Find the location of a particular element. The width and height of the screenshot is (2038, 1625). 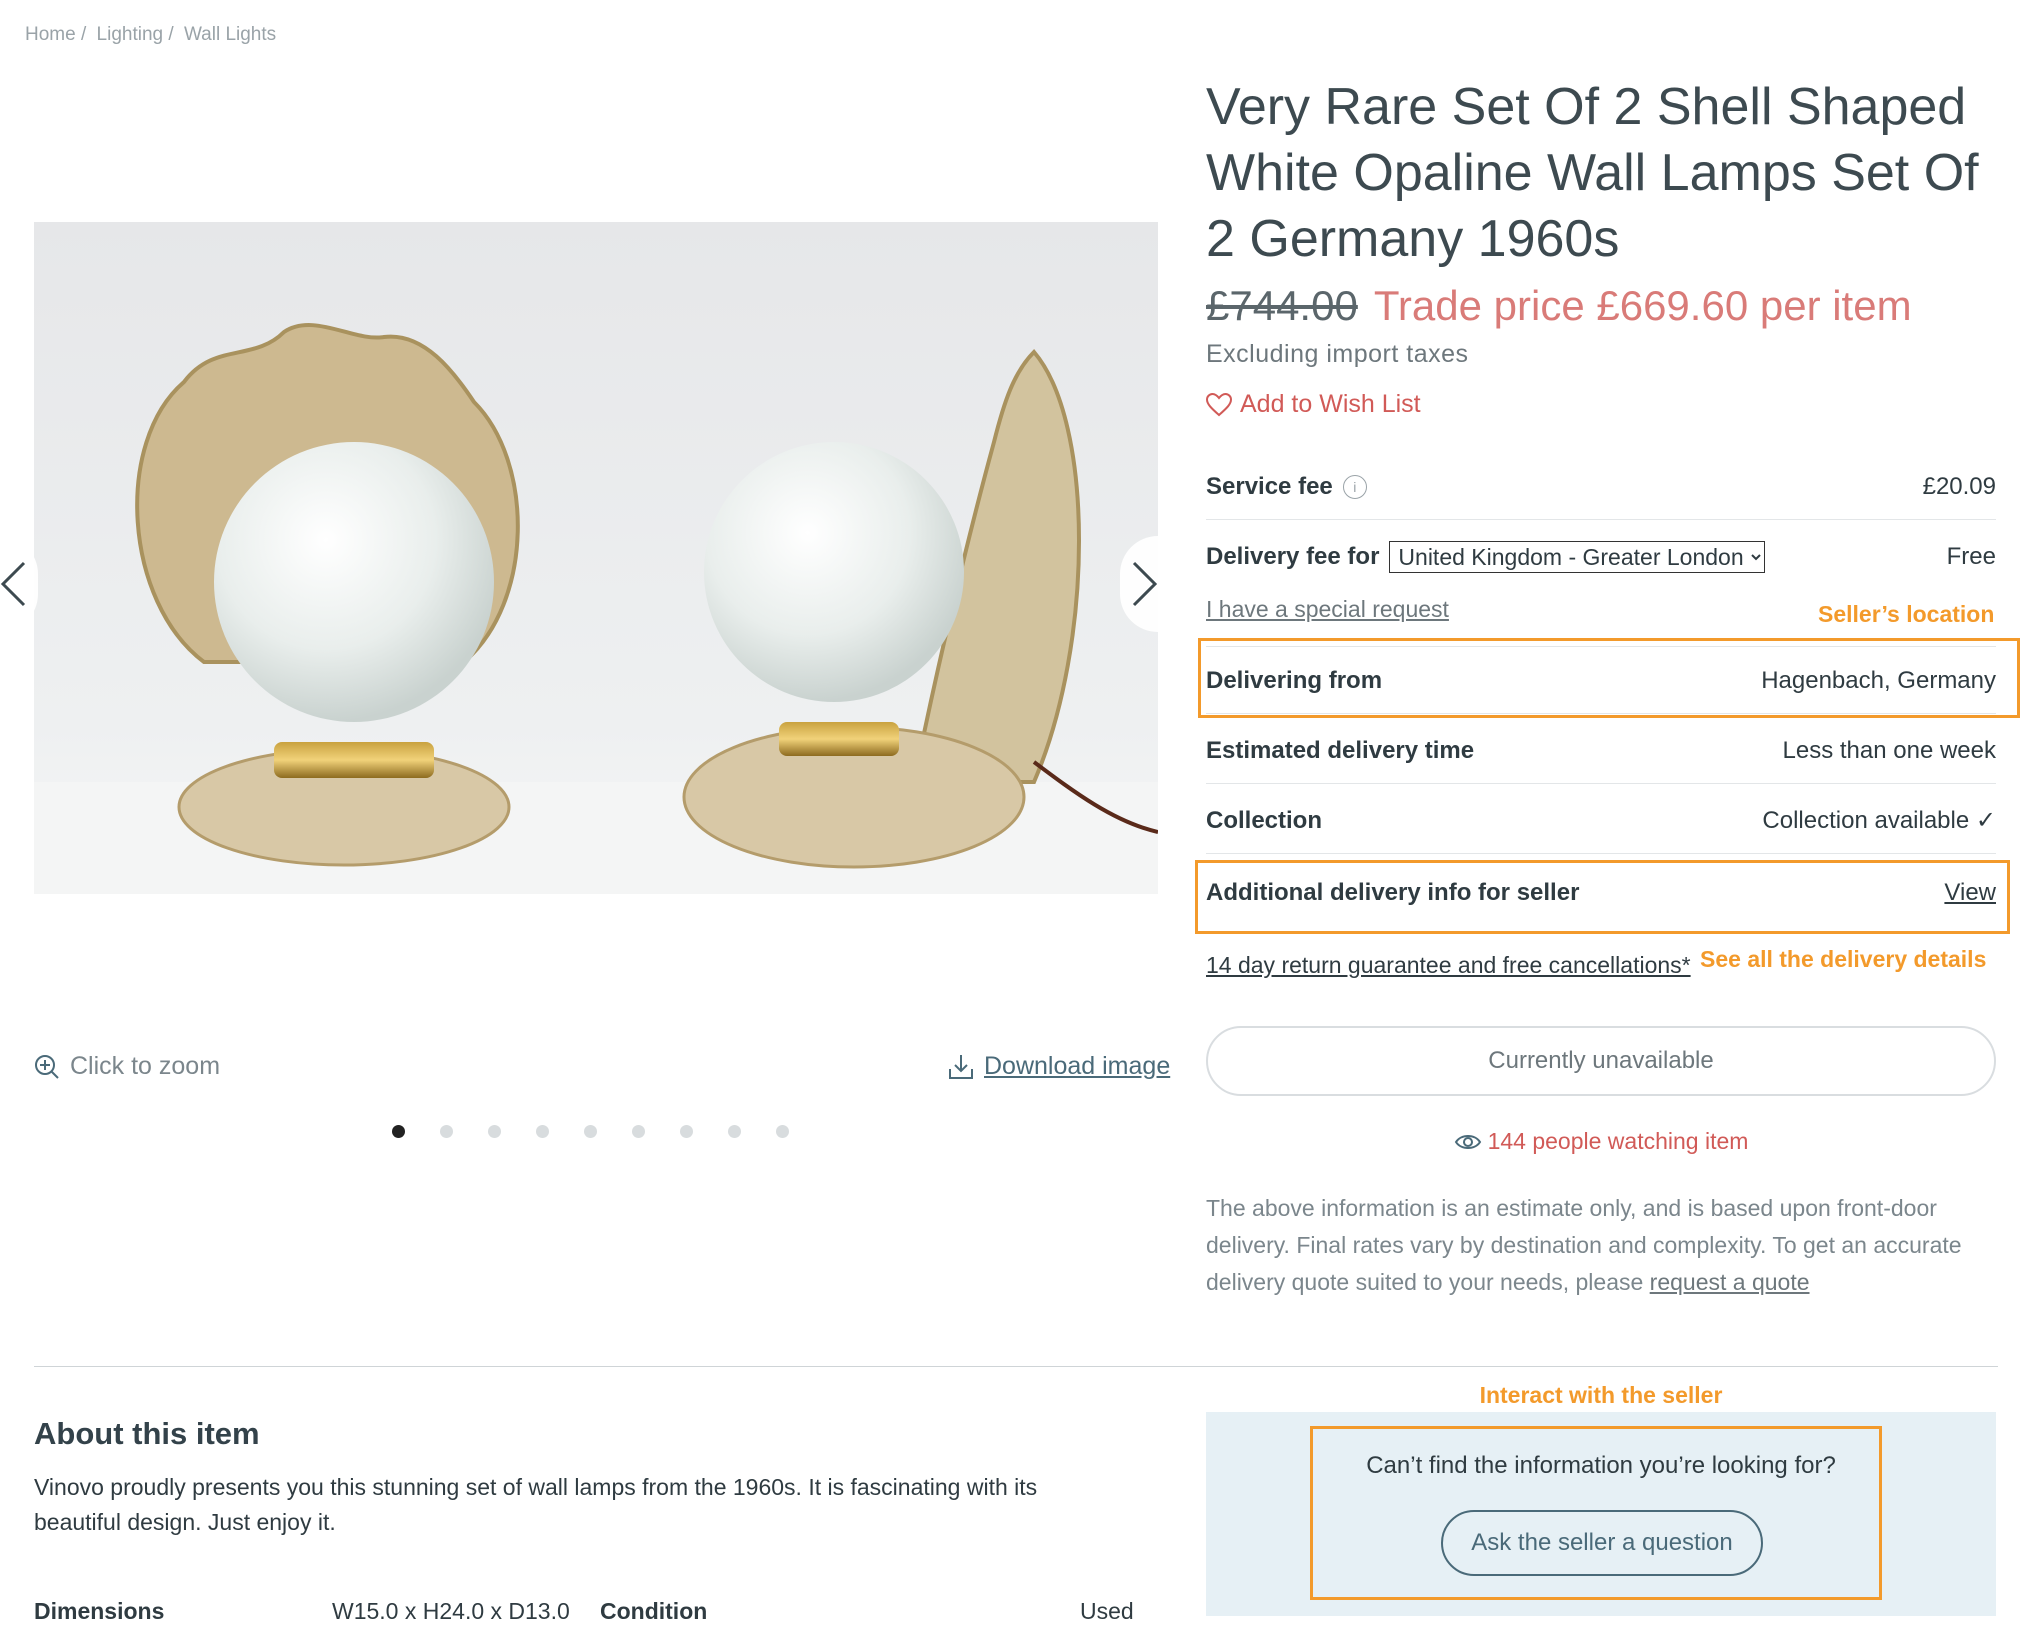

annotation-interact-seller: Interact with the seller is located at coordinates (1601, 1395).